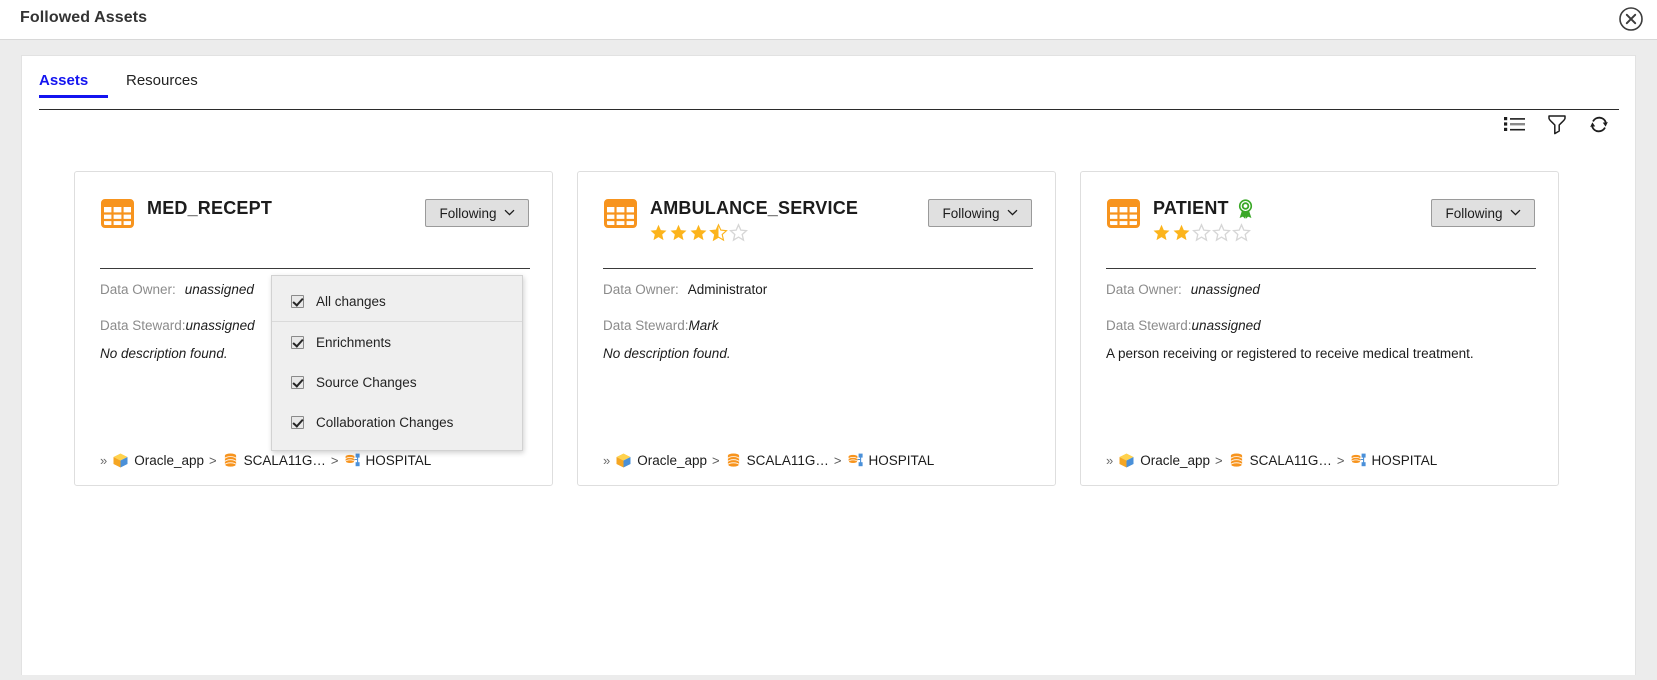 Image resolution: width=1657 pixels, height=680 pixels. What do you see at coordinates (667, 353) in the screenshot?
I see `asset-description: No description found.` at bounding box center [667, 353].